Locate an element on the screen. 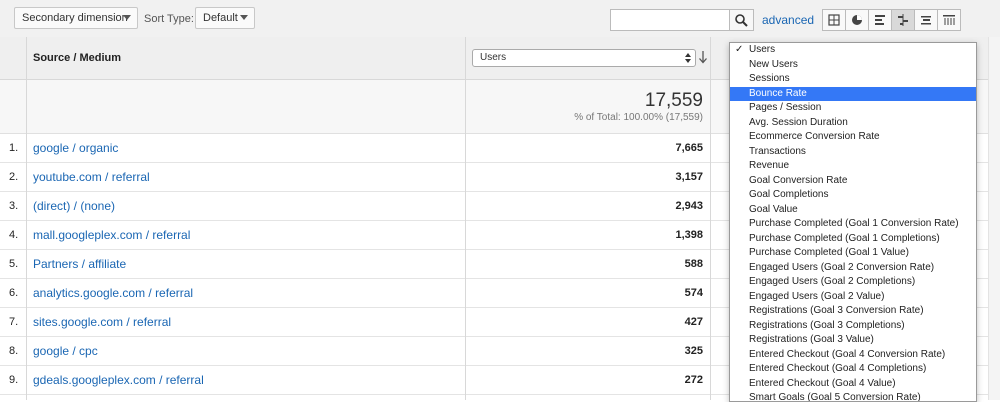  metric-option: Goal Value is located at coordinates (853, 210).